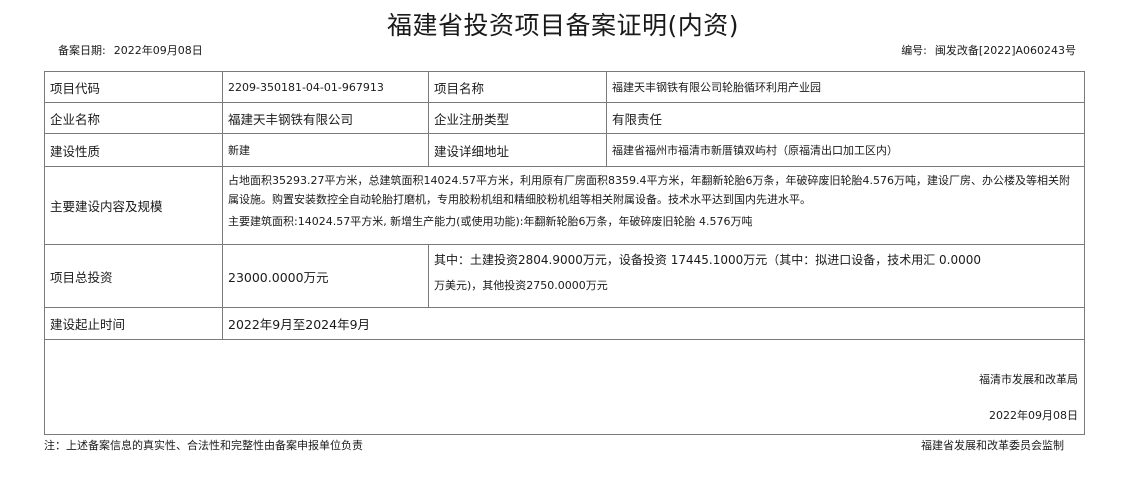 The image size is (1126, 501). I want to click on filing-number: 编号: 闽发改备[2022]A060243号, so click(988, 51).